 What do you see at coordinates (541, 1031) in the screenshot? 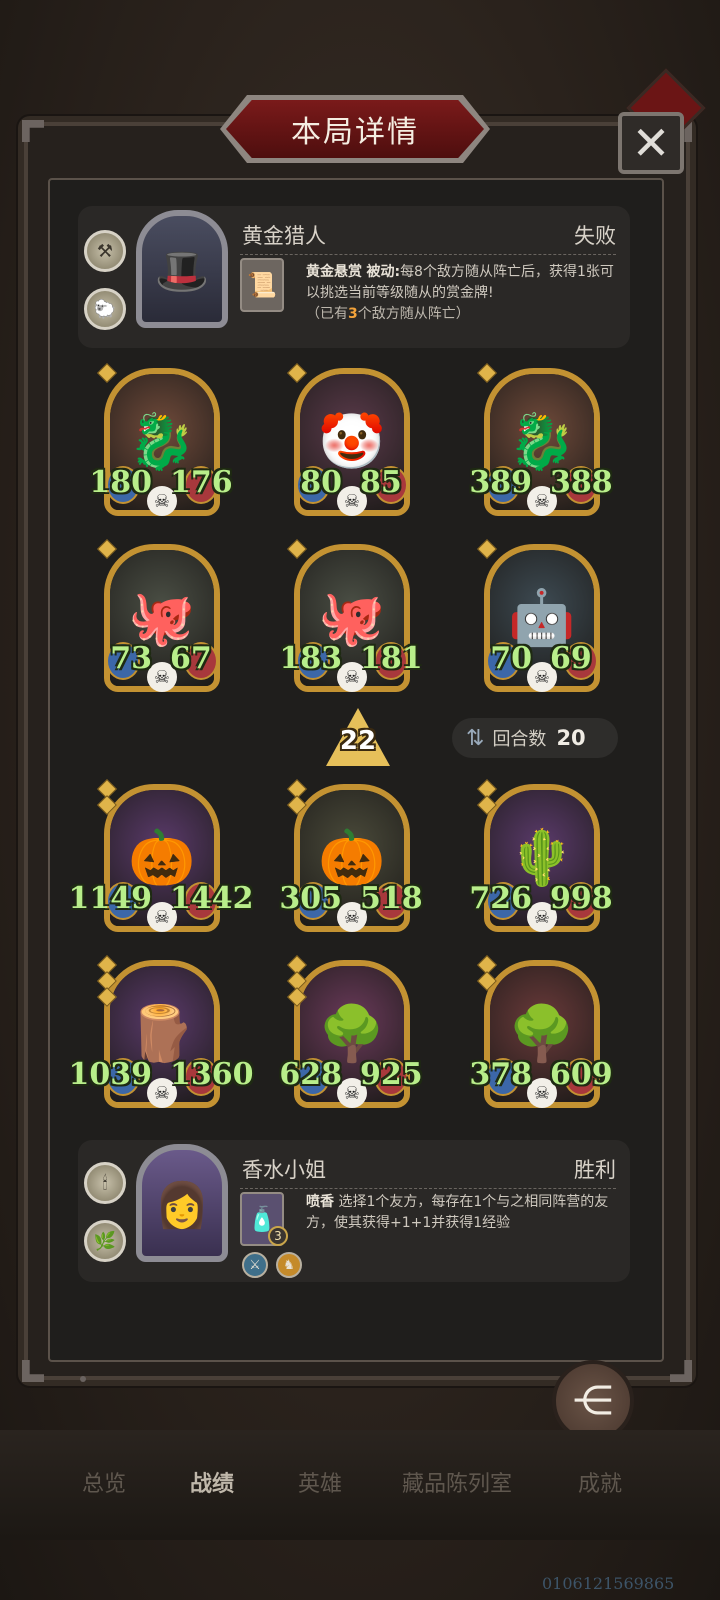
I see `minion-card: 🌳 ☠ 378 609` at bounding box center [541, 1031].